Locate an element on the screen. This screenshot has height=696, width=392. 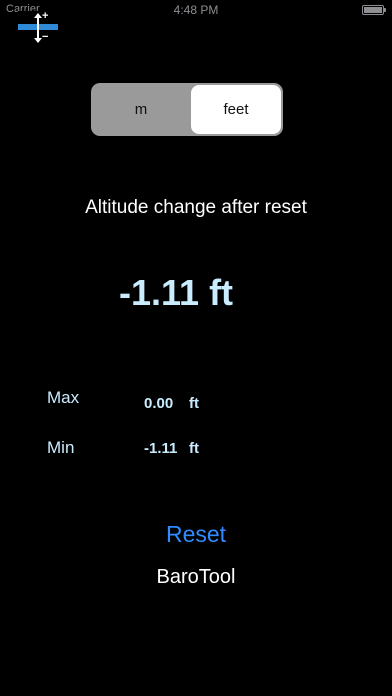
minus-icon: − is located at coordinates (45, 37).